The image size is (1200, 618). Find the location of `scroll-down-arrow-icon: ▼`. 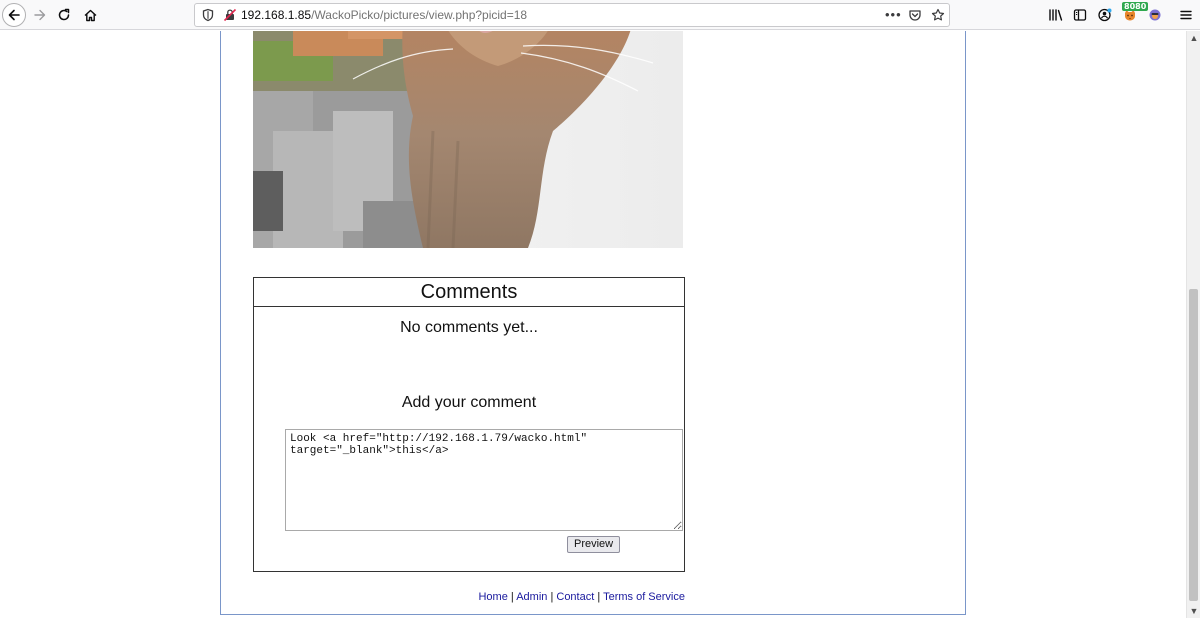

scroll-down-arrow-icon: ▼ is located at coordinates (1193, 611).